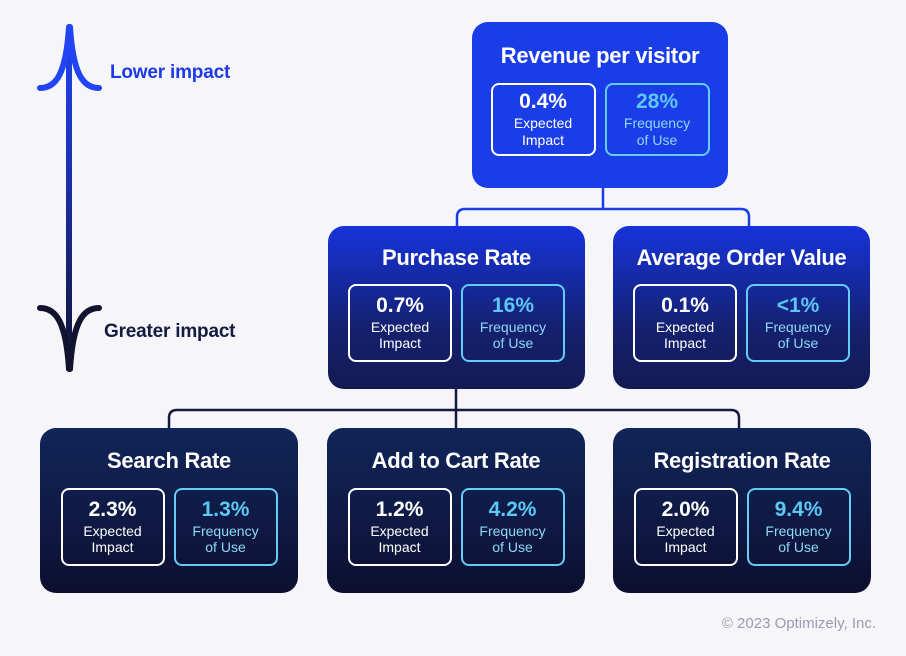  I want to click on stat-value: 2.3%, so click(112, 509).